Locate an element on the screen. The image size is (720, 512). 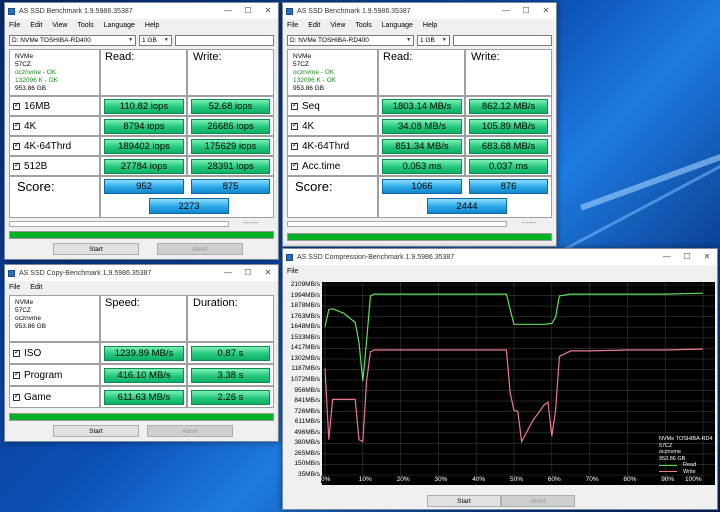
row-acctime-checkbox: Acc.time is located at coordinates (315, 166).